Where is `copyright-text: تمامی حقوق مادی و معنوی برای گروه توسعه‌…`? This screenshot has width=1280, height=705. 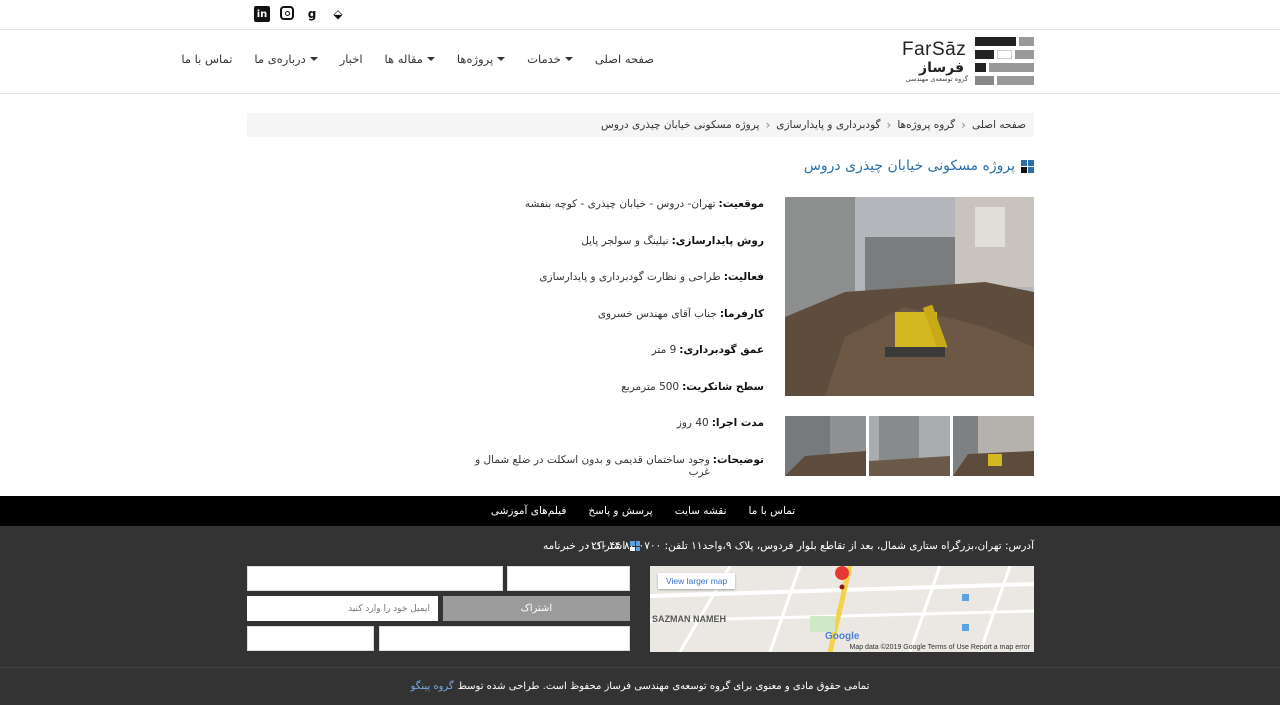 copyright-text: تمامی حقوق مادی و معنوی برای گروه توسعه‌… is located at coordinates (663, 686).